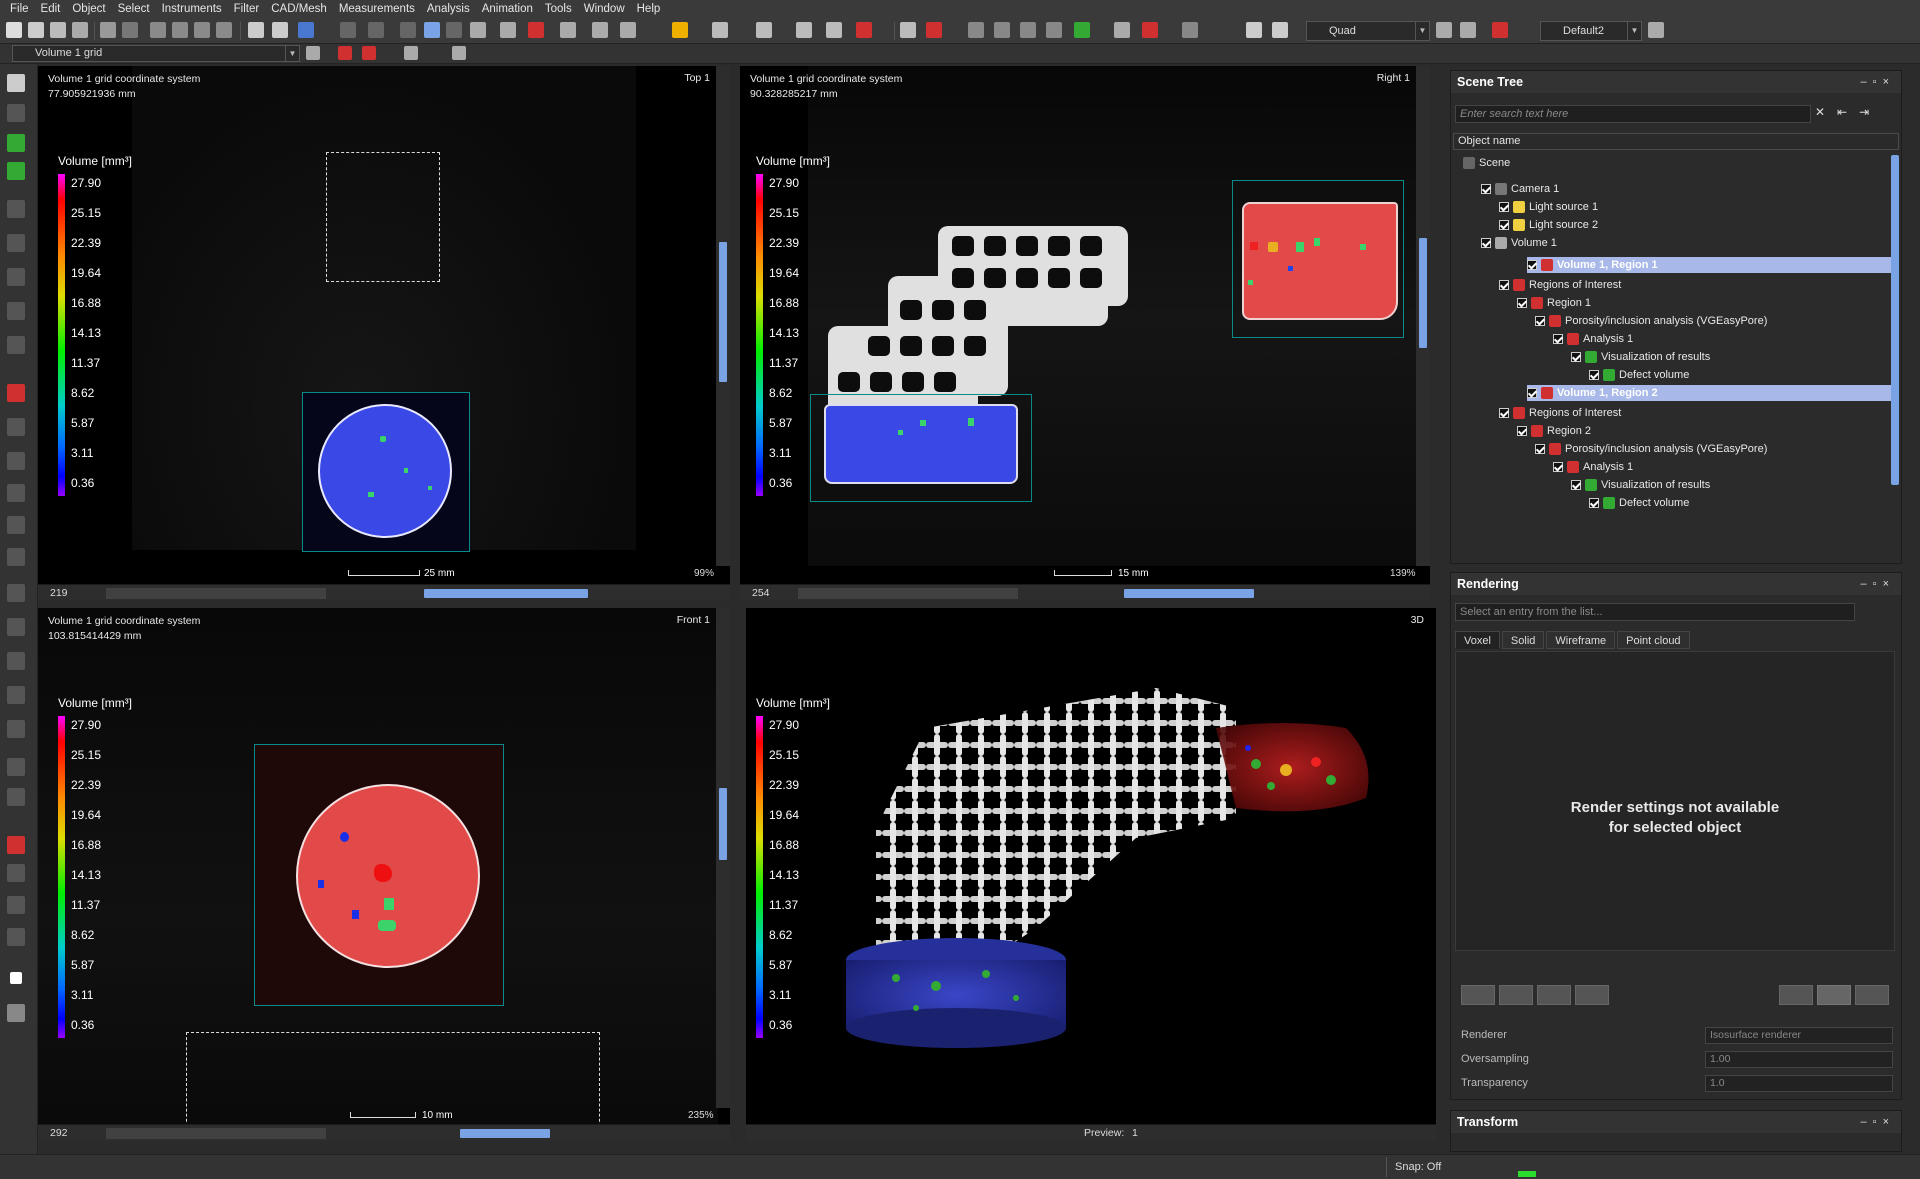  What do you see at coordinates (16, 311) in the screenshot?
I see `sphere-select-icon` at bounding box center [16, 311].